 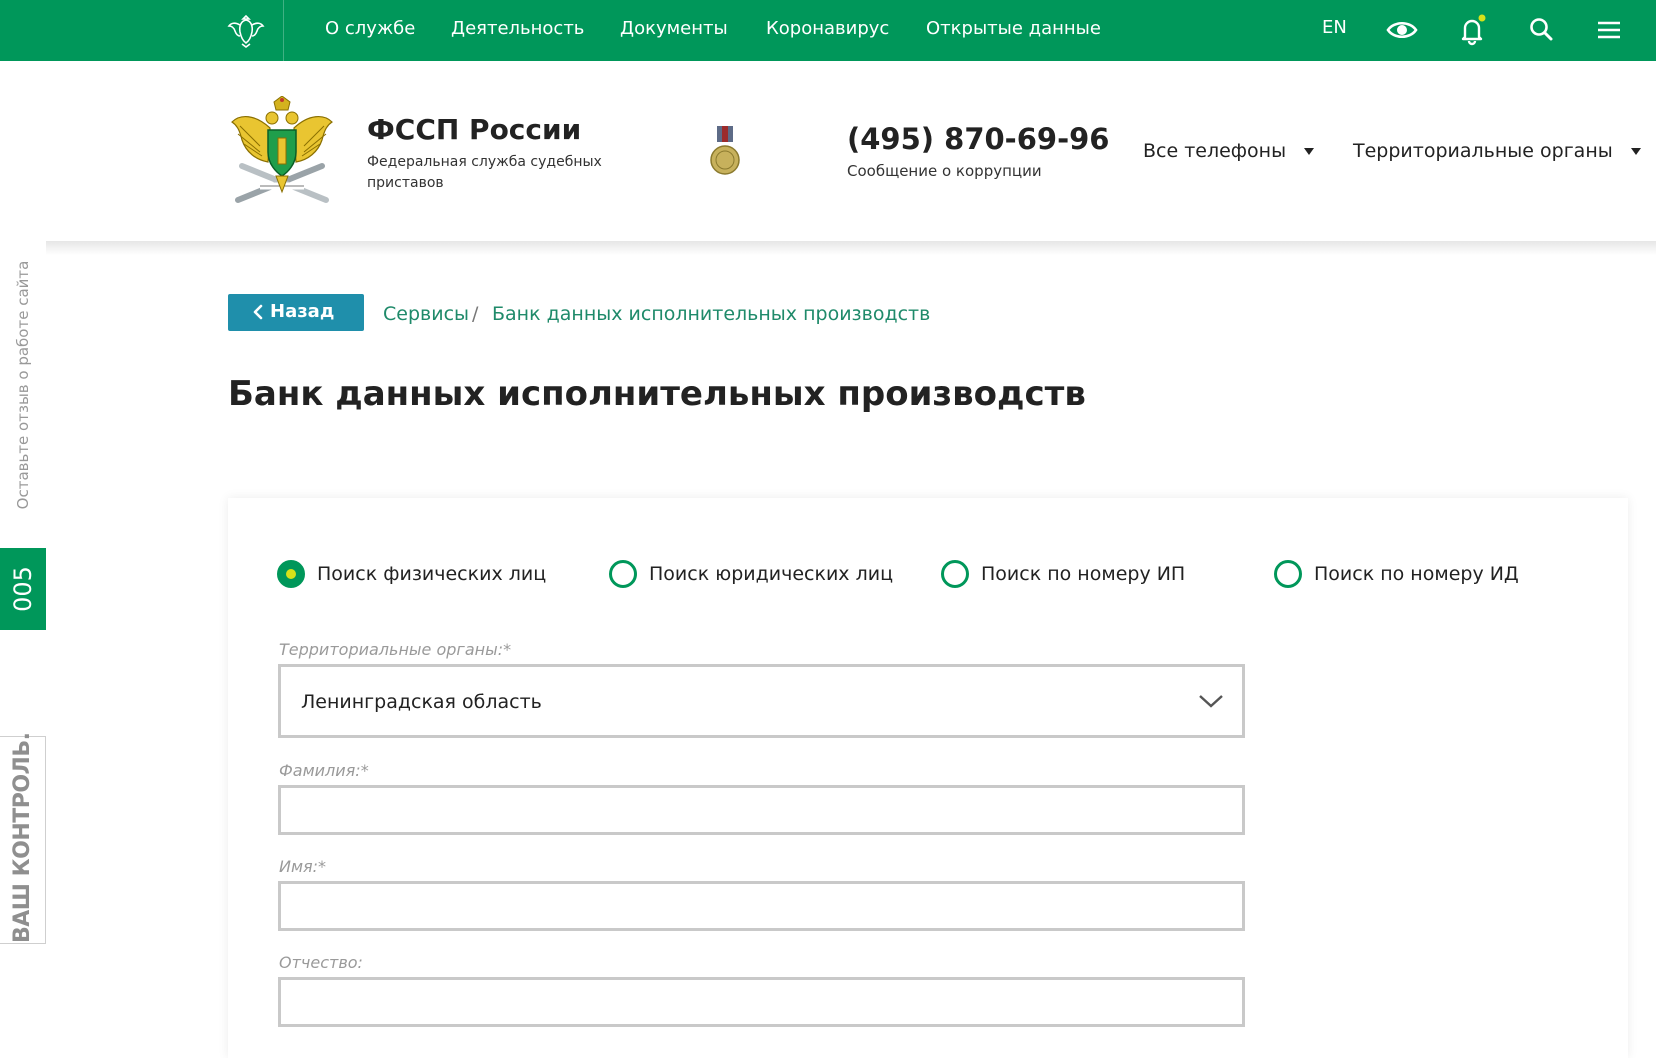 What do you see at coordinates (1215, 151) in the screenshot?
I see `all-phones-label: Все телефоны` at bounding box center [1215, 151].